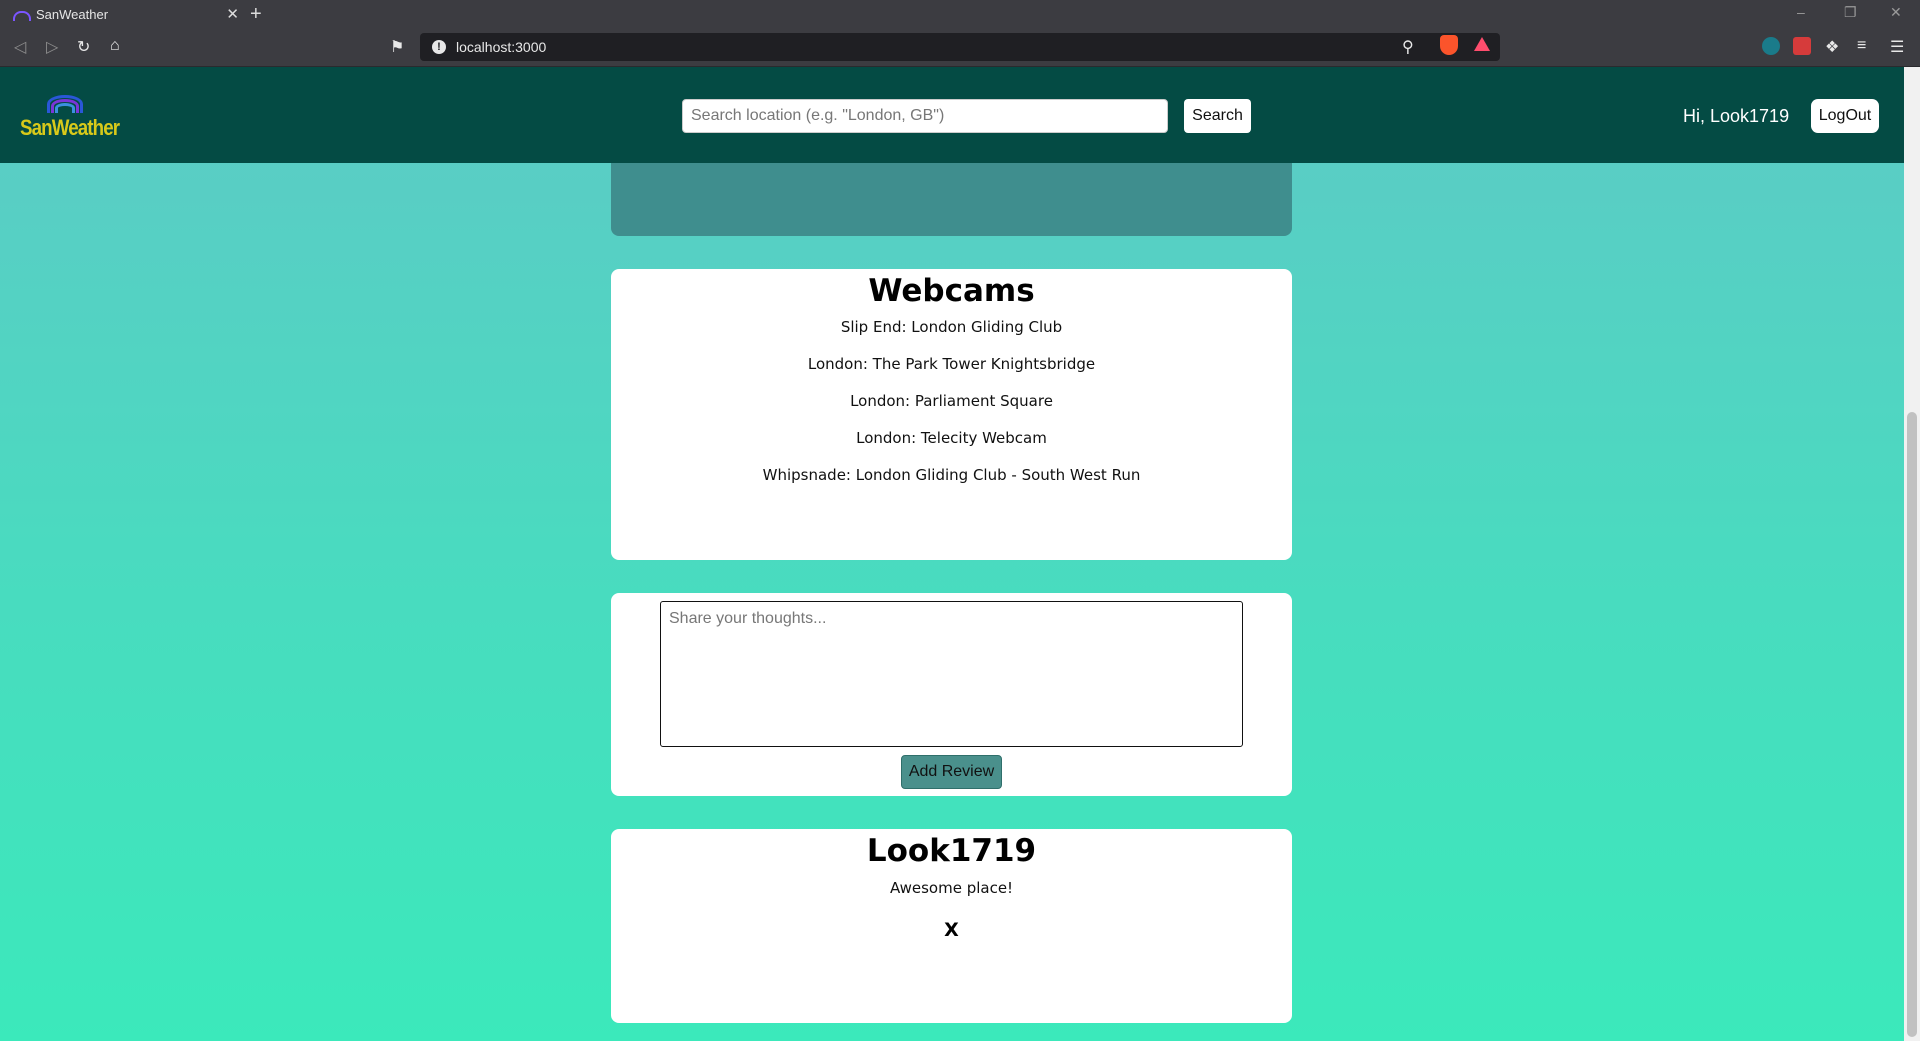 Image resolution: width=1920 pixels, height=1041 pixels. Describe the element at coordinates (83, 47) in the screenshot. I see `reload-icon: ↻` at that location.